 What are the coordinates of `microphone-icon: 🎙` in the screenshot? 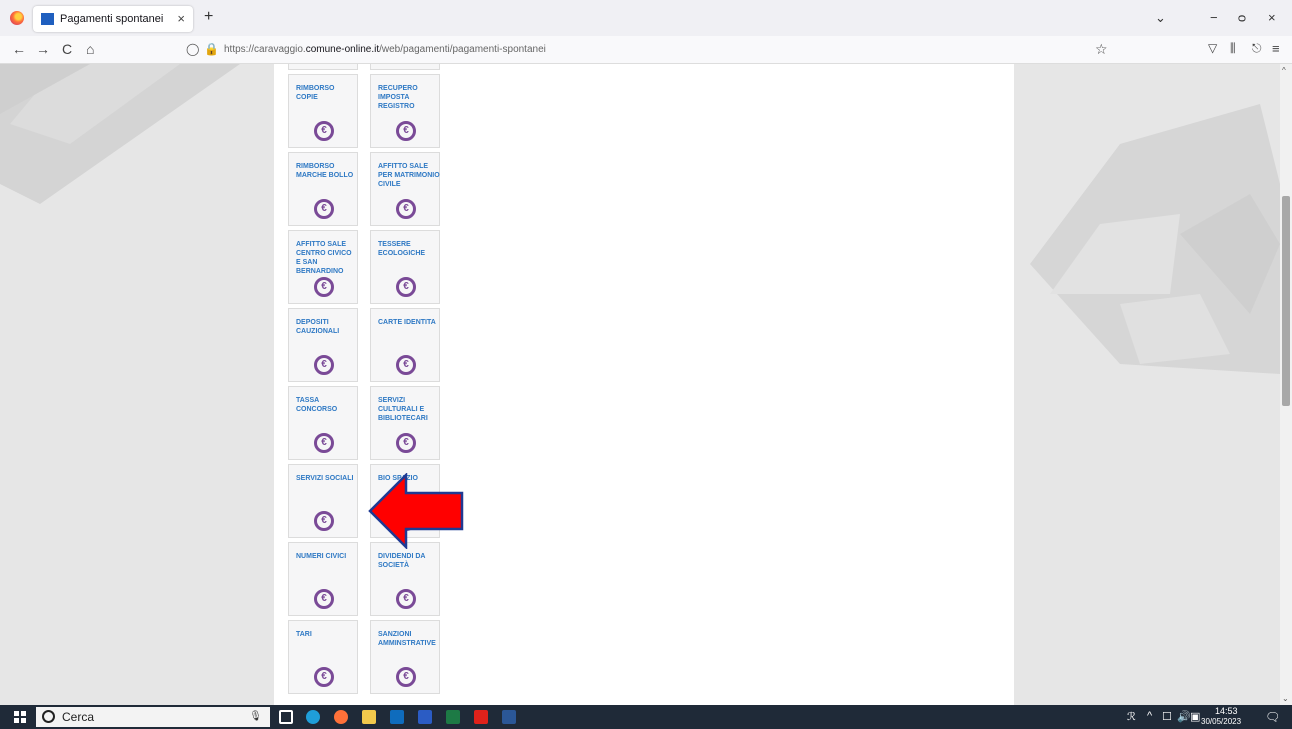 It's located at (255, 716).